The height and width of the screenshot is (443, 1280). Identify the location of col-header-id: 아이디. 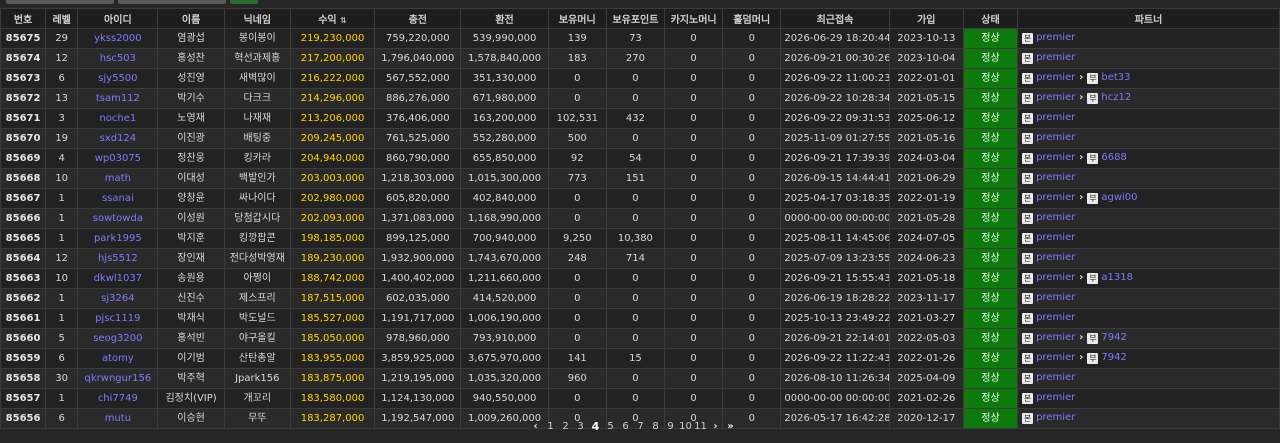
(118, 18).